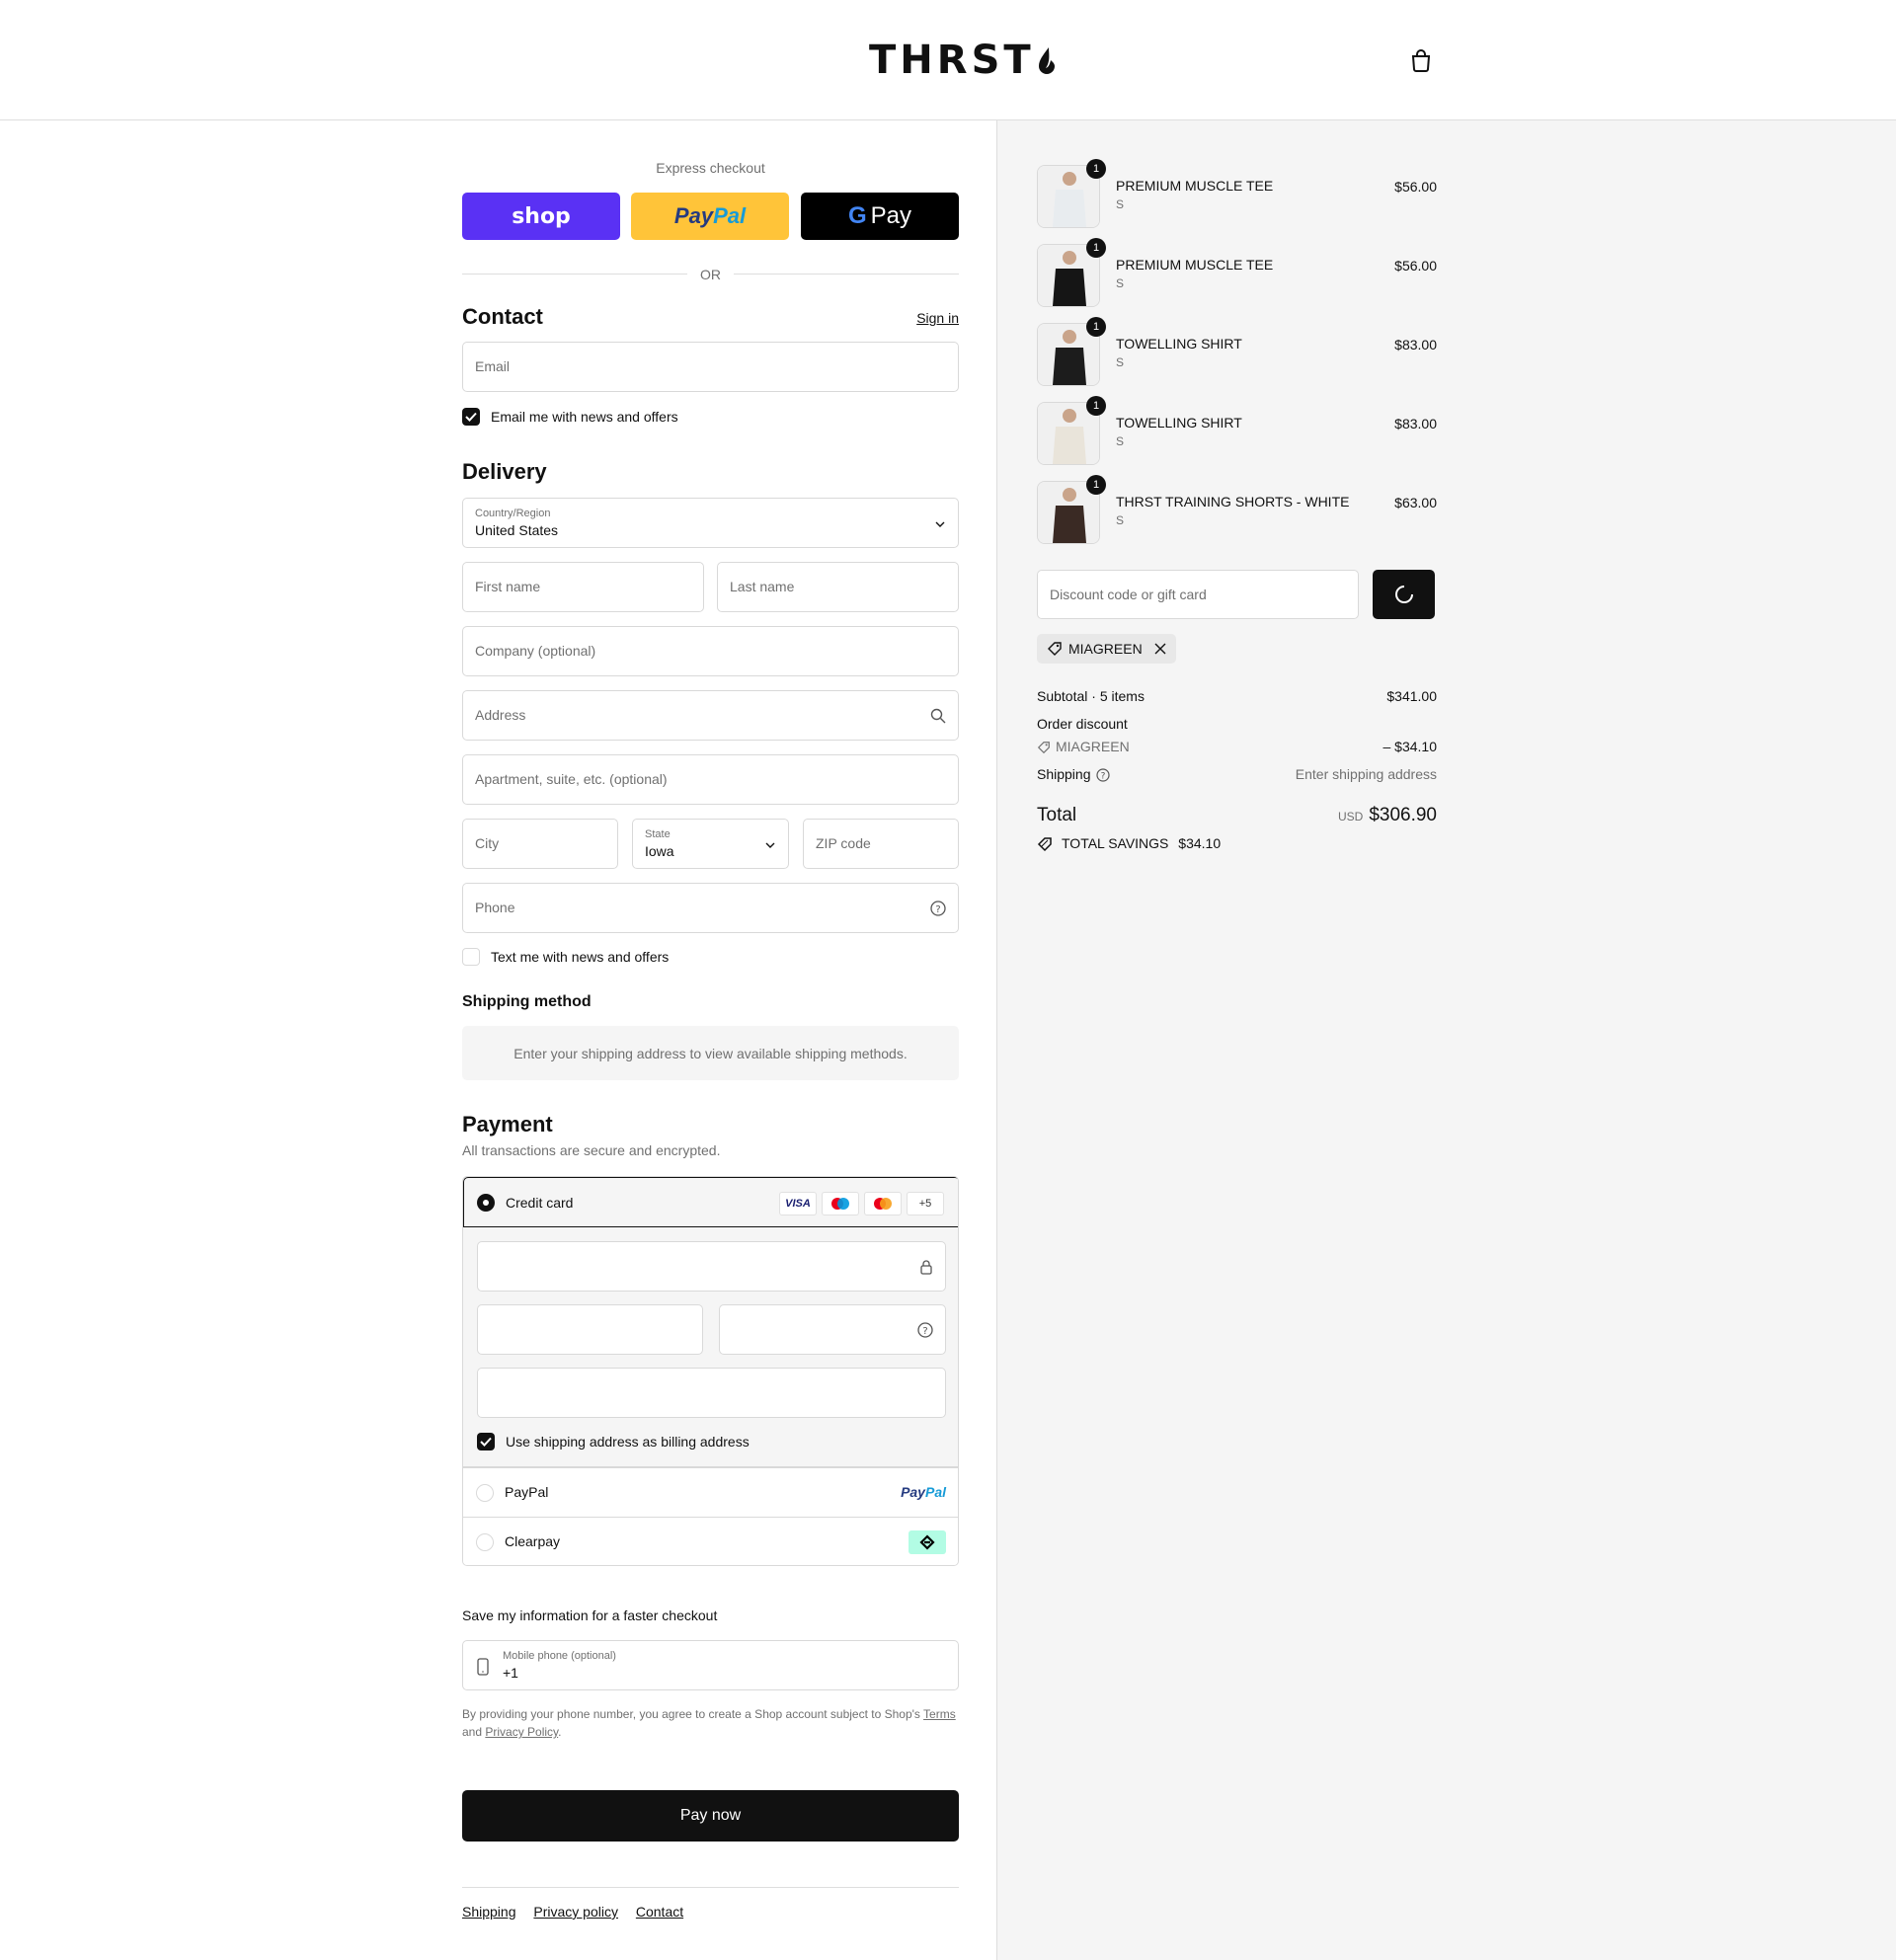 The image size is (1896, 1960). Describe the element at coordinates (710, 1202) in the screenshot. I see `credit-card-option: Credit card VISA +5` at that location.